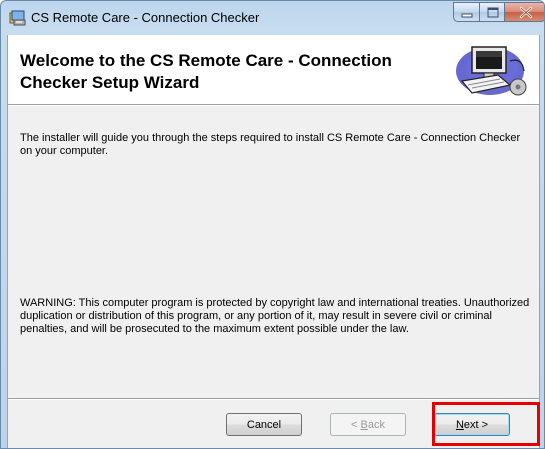 The width and height of the screenshot is (545, 449). Describe the element at coordinates (491, 71) in the screenshot. I see `computer-setup-icon` at that location.